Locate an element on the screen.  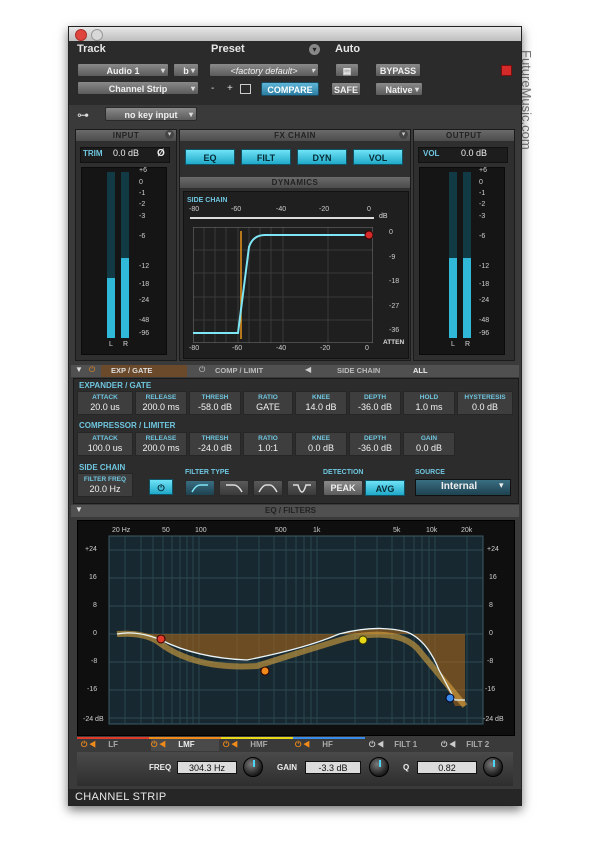
comp-ratio: RATIO 1.0:1 is located at coordinates (268, 444).